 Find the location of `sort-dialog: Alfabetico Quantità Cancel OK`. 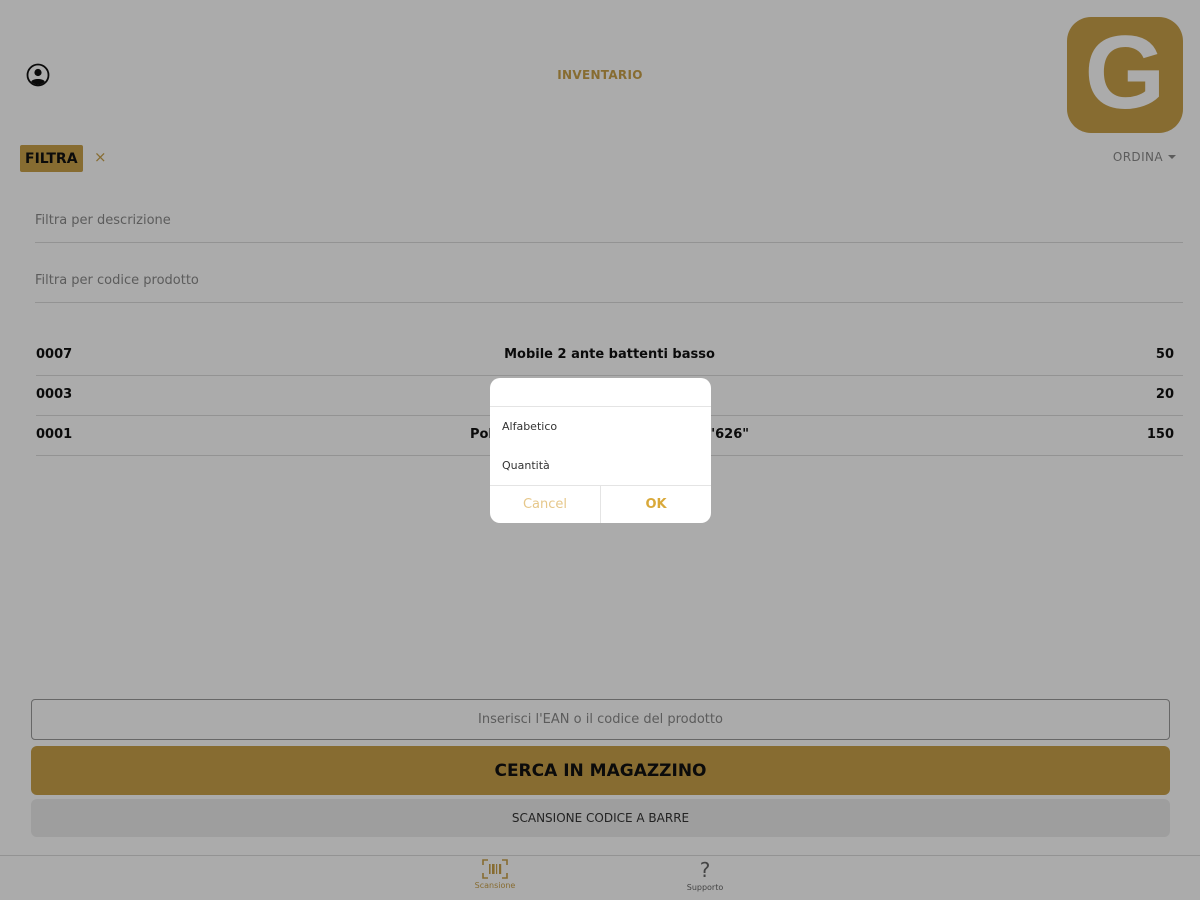

sort-dialog: Alfabetico Quantità Cancel OK is located at coordinates (600, 450).